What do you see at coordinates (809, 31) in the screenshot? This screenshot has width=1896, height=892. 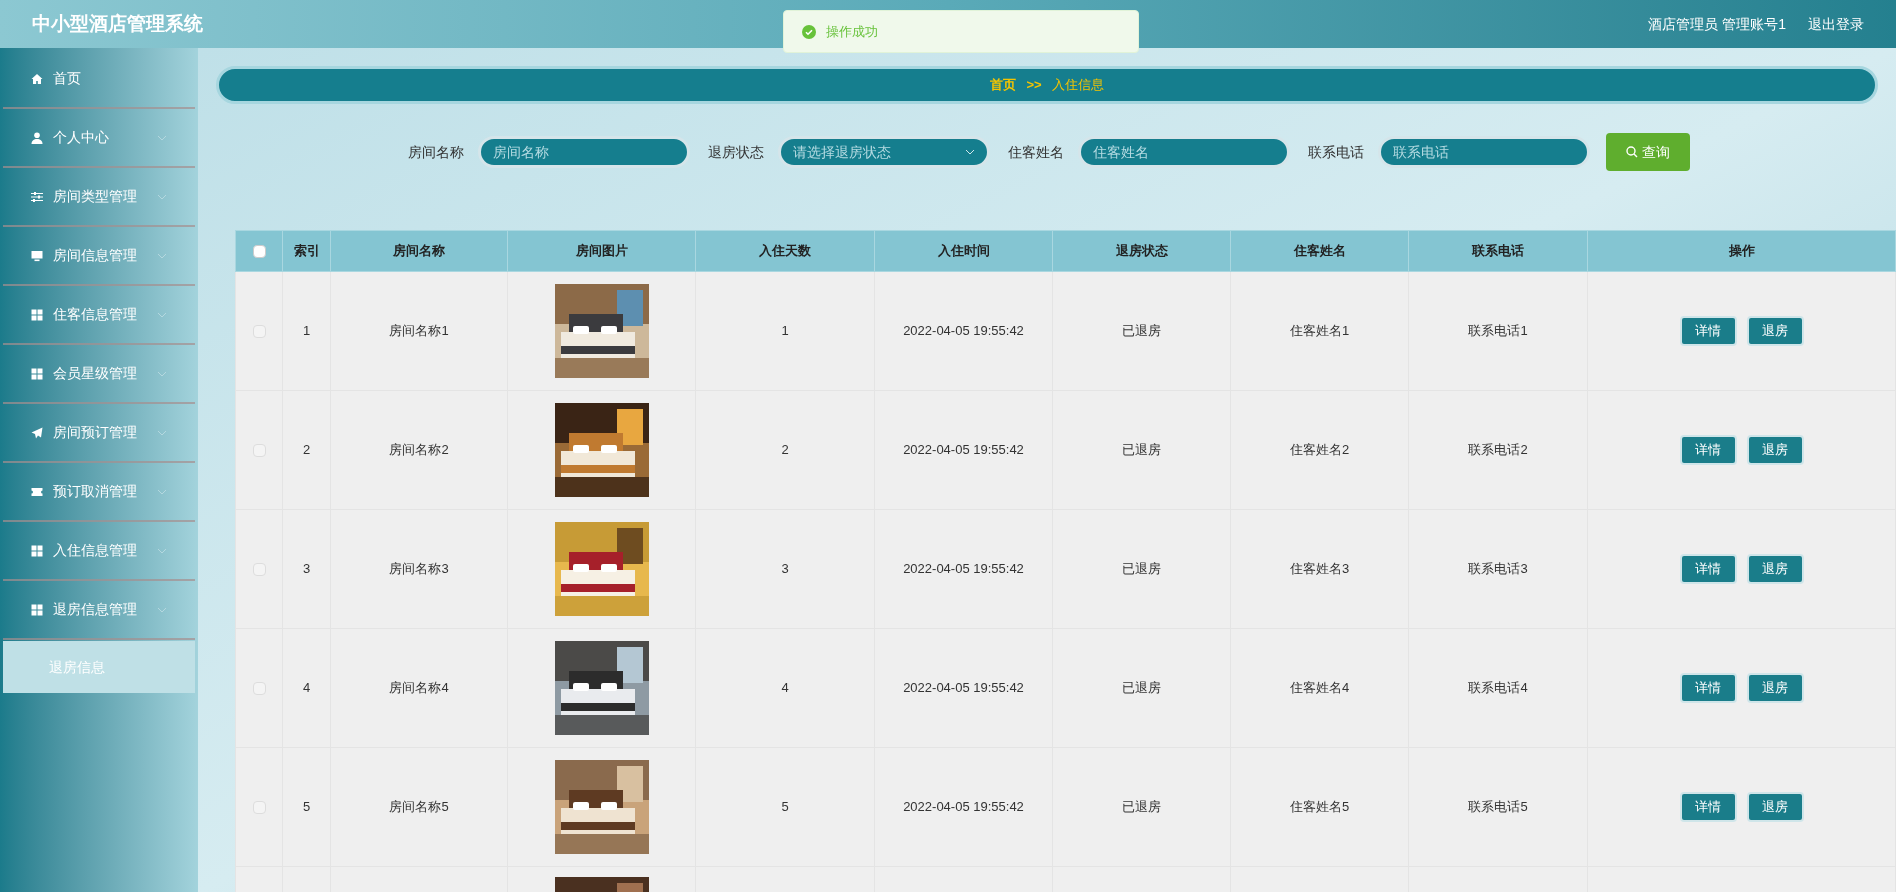 I see `success-icon` at bounding box center [809, 31].